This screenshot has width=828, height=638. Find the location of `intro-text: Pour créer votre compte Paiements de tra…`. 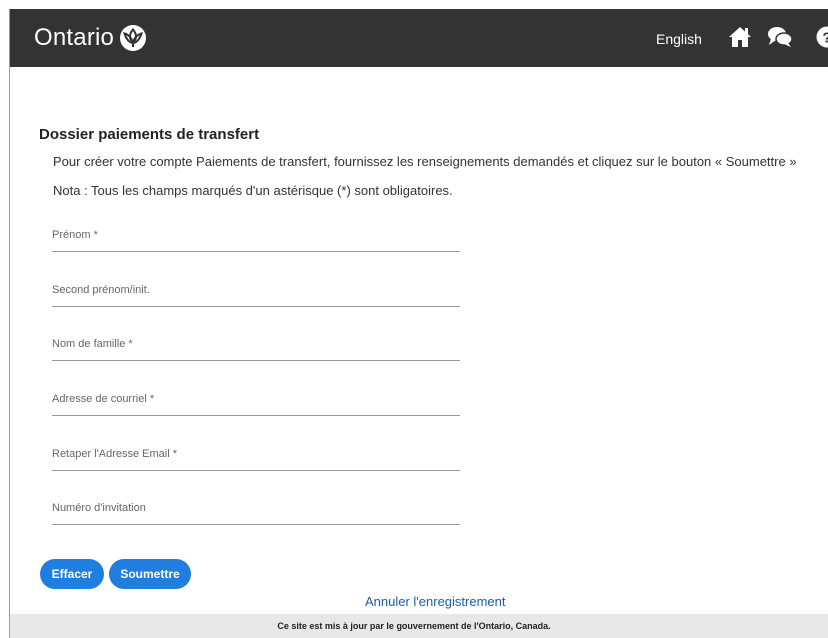

intro-text: Pour créer votre compte Paiements de tra… is located at coordinates (425, 161).